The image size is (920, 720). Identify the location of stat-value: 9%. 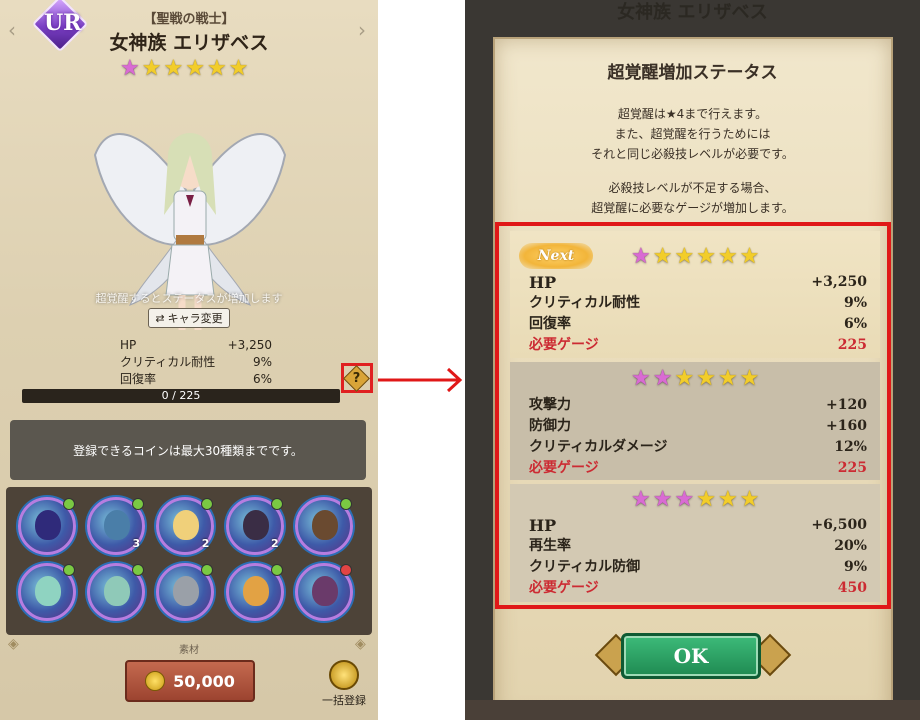
(262, 362).